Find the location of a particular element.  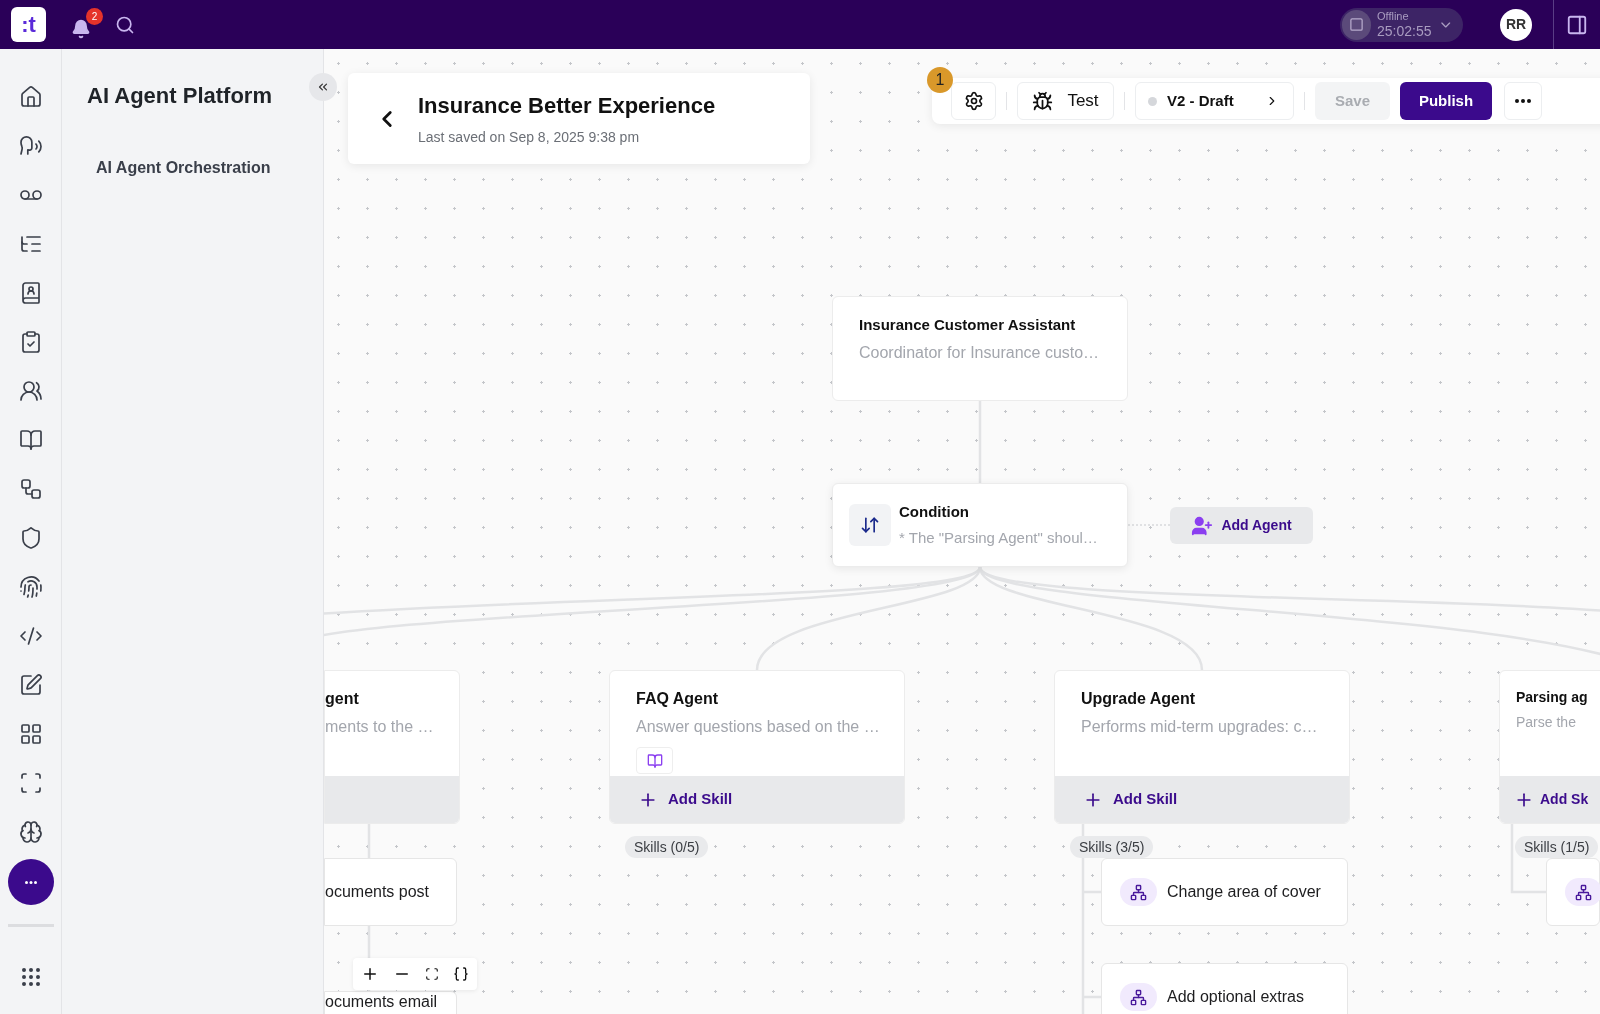

version-dropdown: V2 - Draft is located at coordinates (1214, 101).